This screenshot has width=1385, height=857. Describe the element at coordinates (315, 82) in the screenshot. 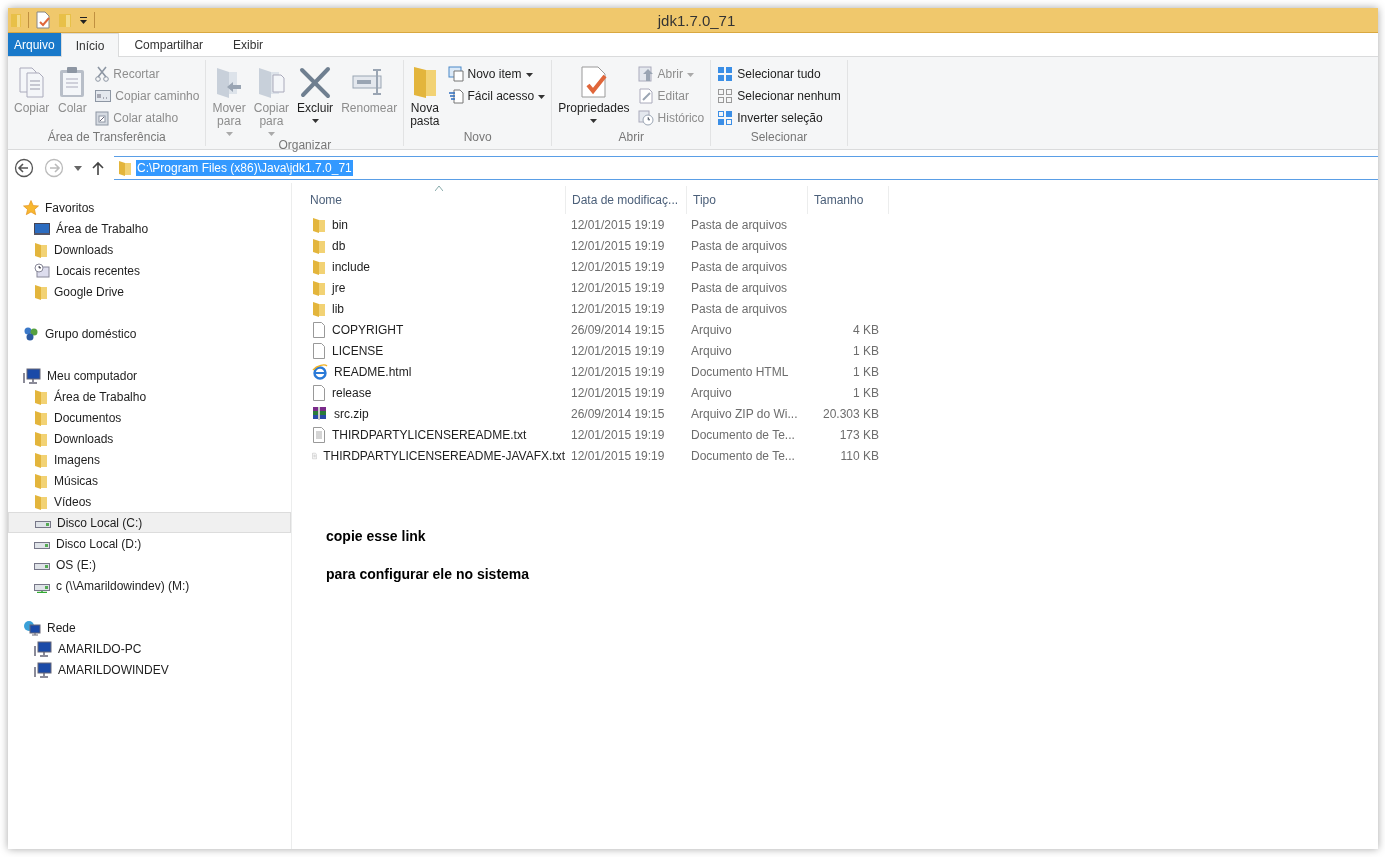

I see `x-icon` at that location.